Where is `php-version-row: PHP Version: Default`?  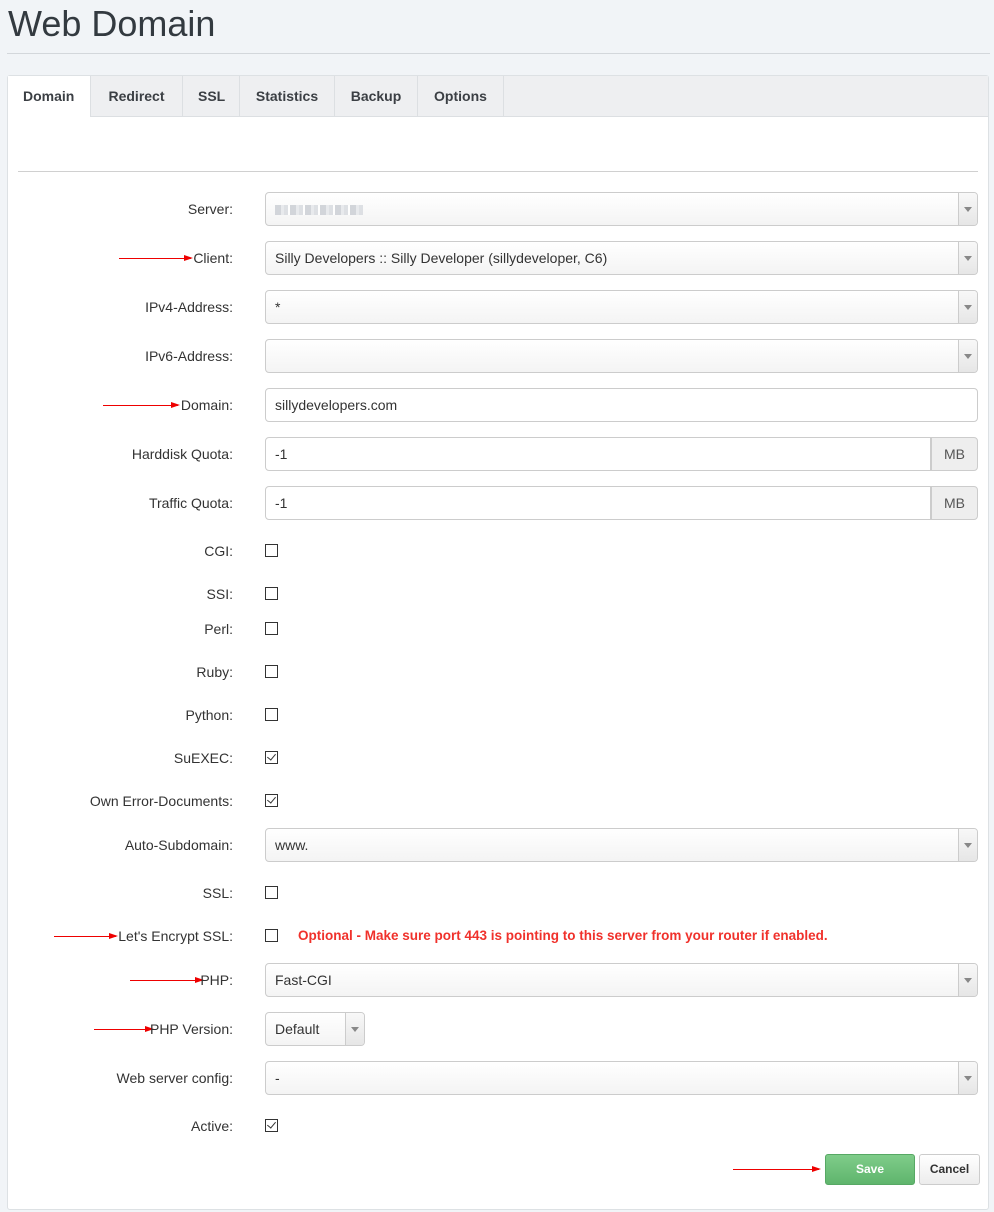
php-version-row: PHP Version: Default is located at coordinates (498, 1029).